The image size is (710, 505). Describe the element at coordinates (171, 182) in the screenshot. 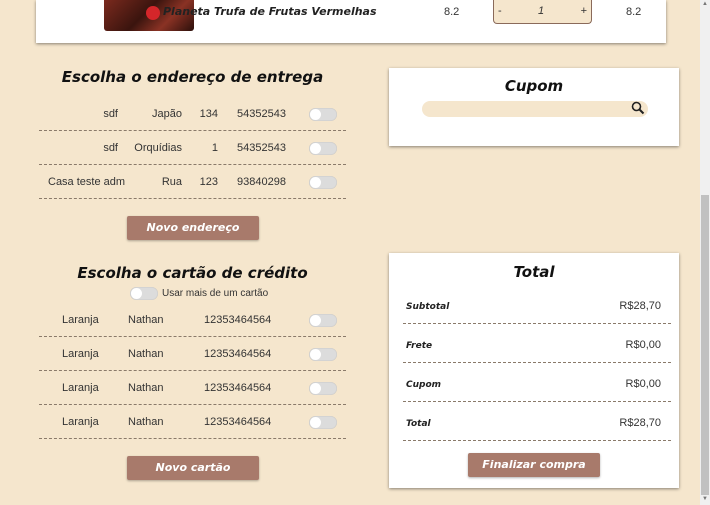

I see `address-street: Rua` at that location.